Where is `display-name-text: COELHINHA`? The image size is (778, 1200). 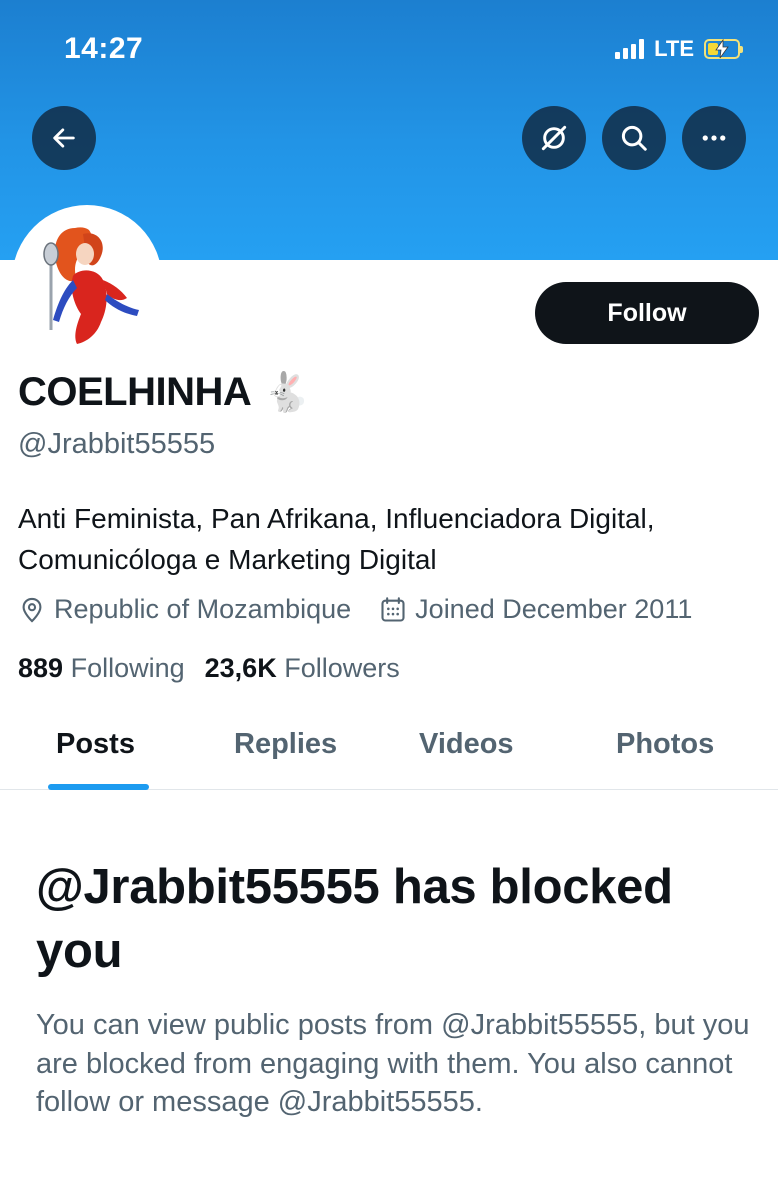
display-name-text: COELHINHA is located at coordinates (135, 392).